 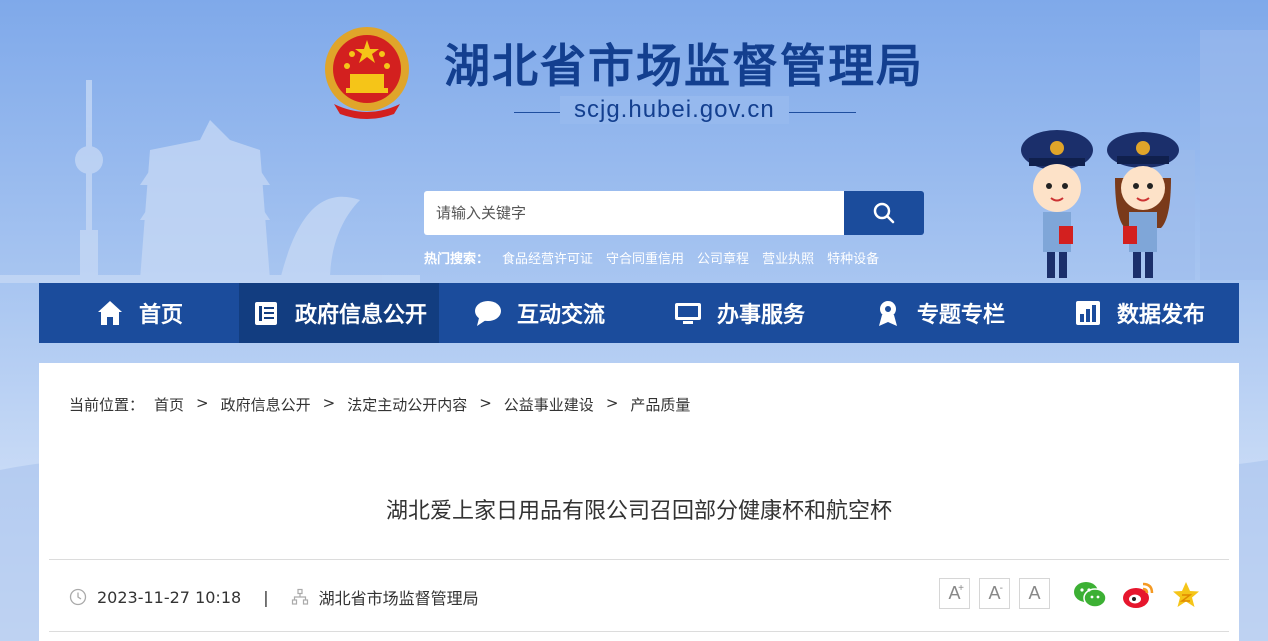 What do you see at coordinates (109, 313) in the screenshot?
I see `home-icon` at bounding box center [109, 313].